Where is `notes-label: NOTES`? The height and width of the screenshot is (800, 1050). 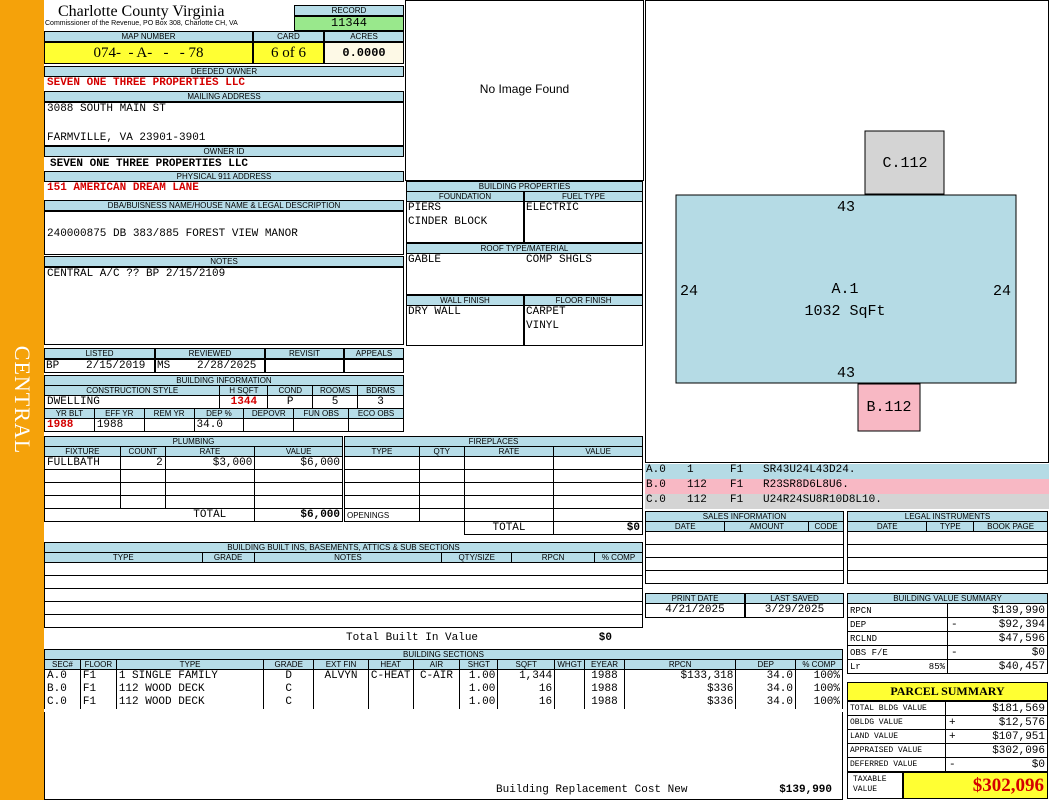
notes-label: NOTES is located at coordinates (224, 261).